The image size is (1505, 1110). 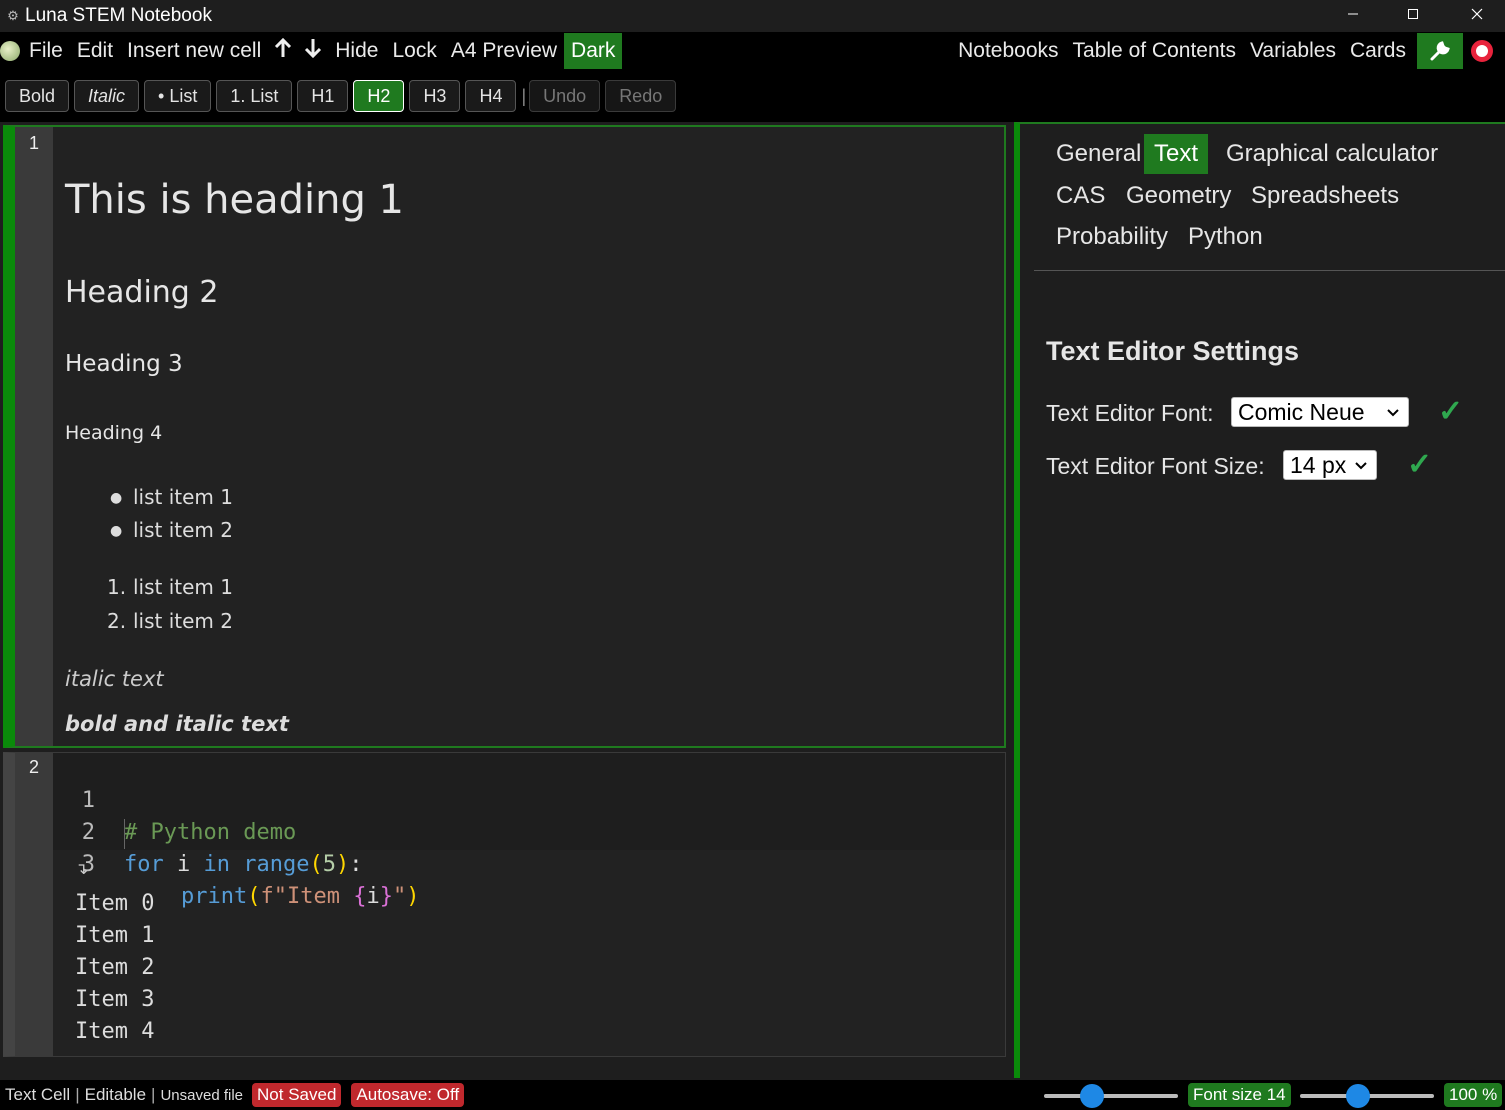 I want to click on tabs-divider, so click(x=1269, y=270).